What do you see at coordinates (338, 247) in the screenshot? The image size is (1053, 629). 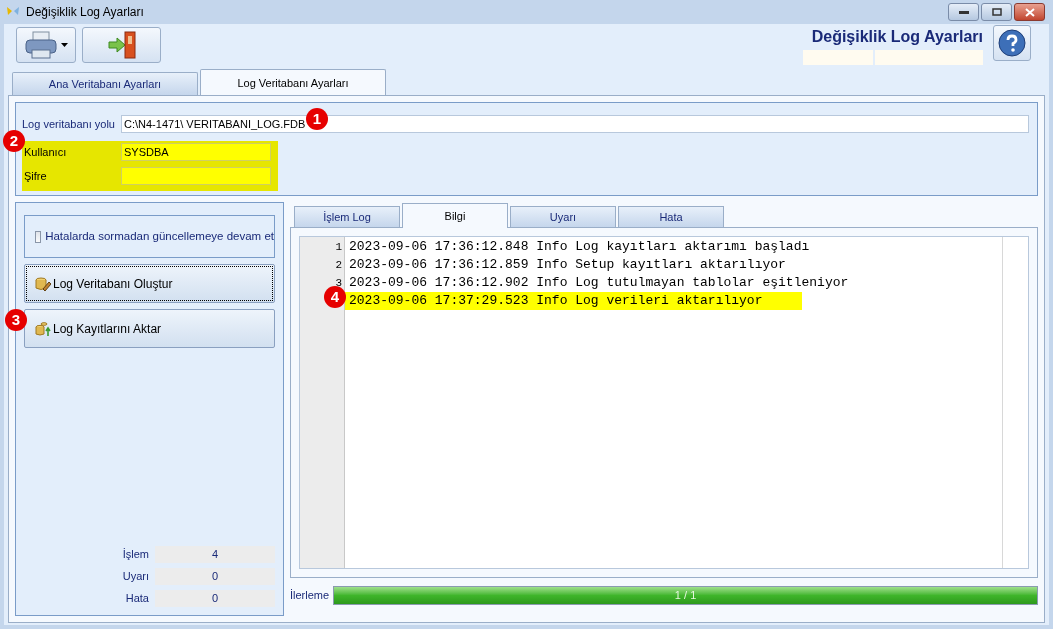 I see `line-number: 1` at bounding box center [338, 247].